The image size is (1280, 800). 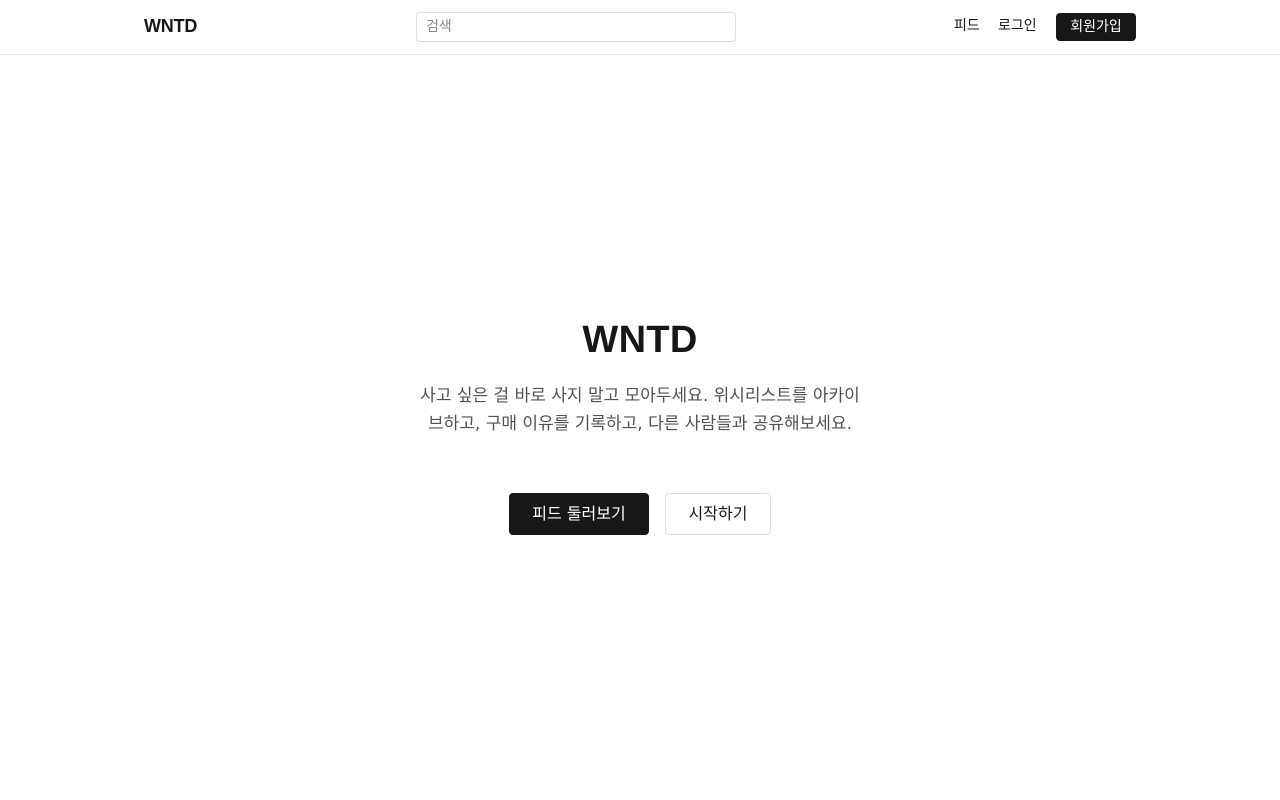 I want to click on nav-feed-link: 피드, so click(x=967, y=26).